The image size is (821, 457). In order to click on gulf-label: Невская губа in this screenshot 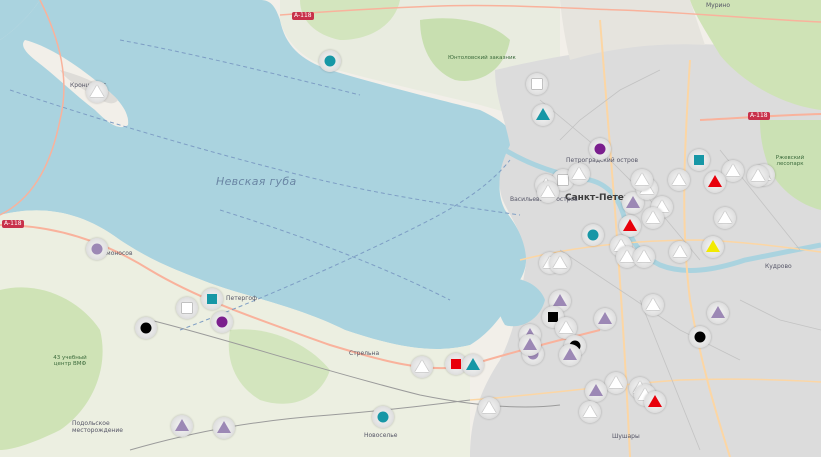, I will do `click(256, 181)`.